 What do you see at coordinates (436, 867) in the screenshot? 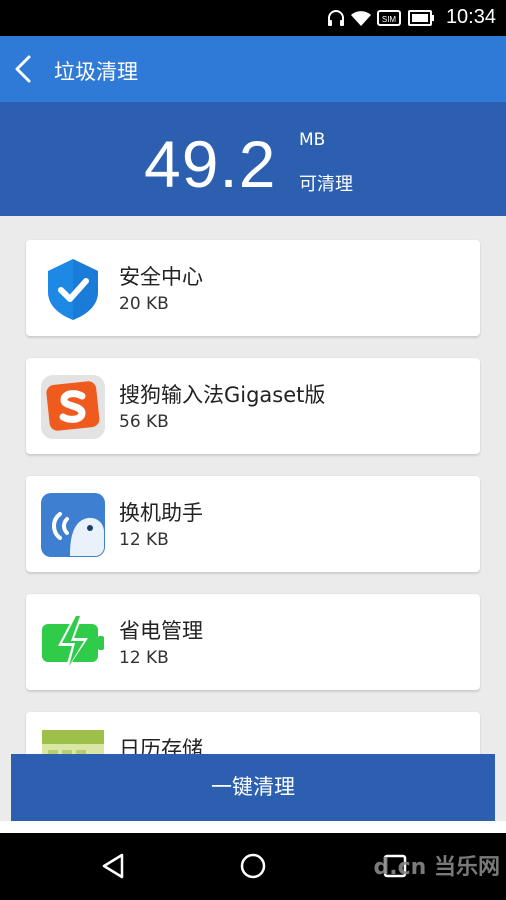
I see `watermark-logo: d.cn 当乐网` at bounding box center [436, 867].